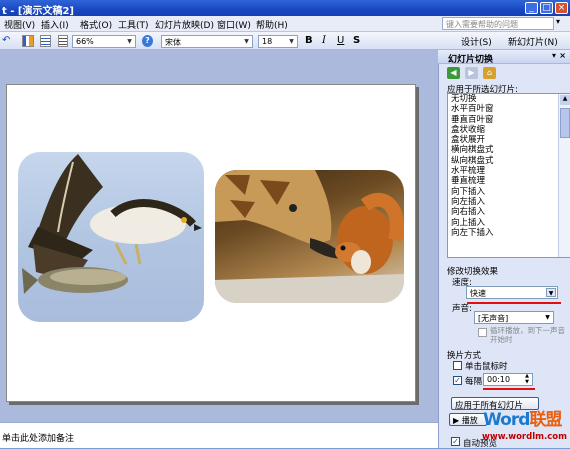 The width and height of the screenshot is (570, 449). I want to click on list-item: 垂直百叶窗, so click(509, 120).